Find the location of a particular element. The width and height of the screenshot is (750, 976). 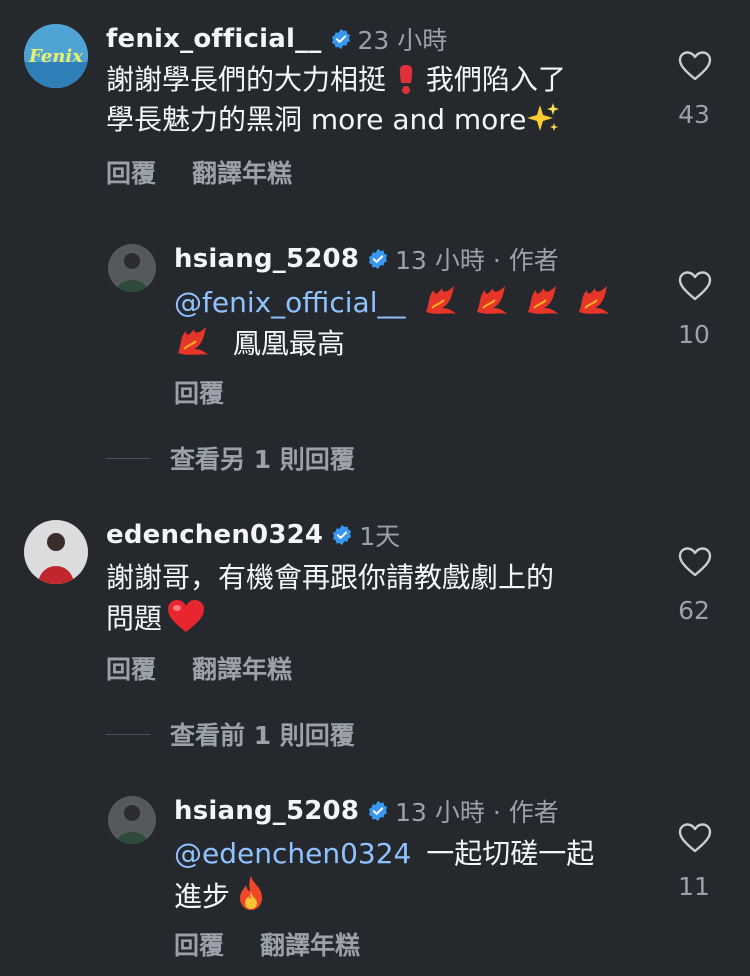

like-count: 10 is located at coordinates (694, 334).